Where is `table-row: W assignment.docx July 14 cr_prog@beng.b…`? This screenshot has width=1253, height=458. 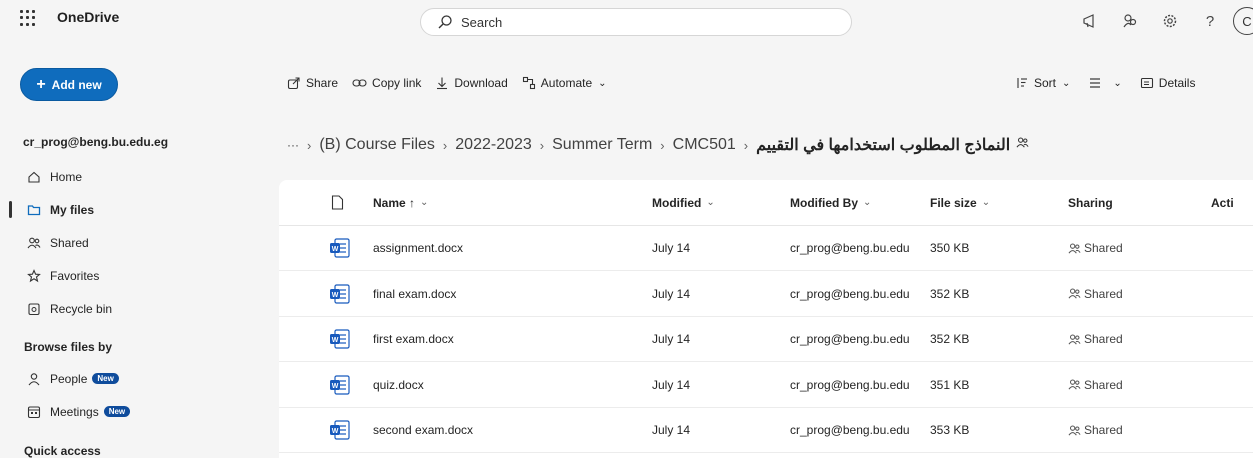
table-row: W assignment.docx July 14 cr_prog@beng.b… is located at coordinates (766, 248).